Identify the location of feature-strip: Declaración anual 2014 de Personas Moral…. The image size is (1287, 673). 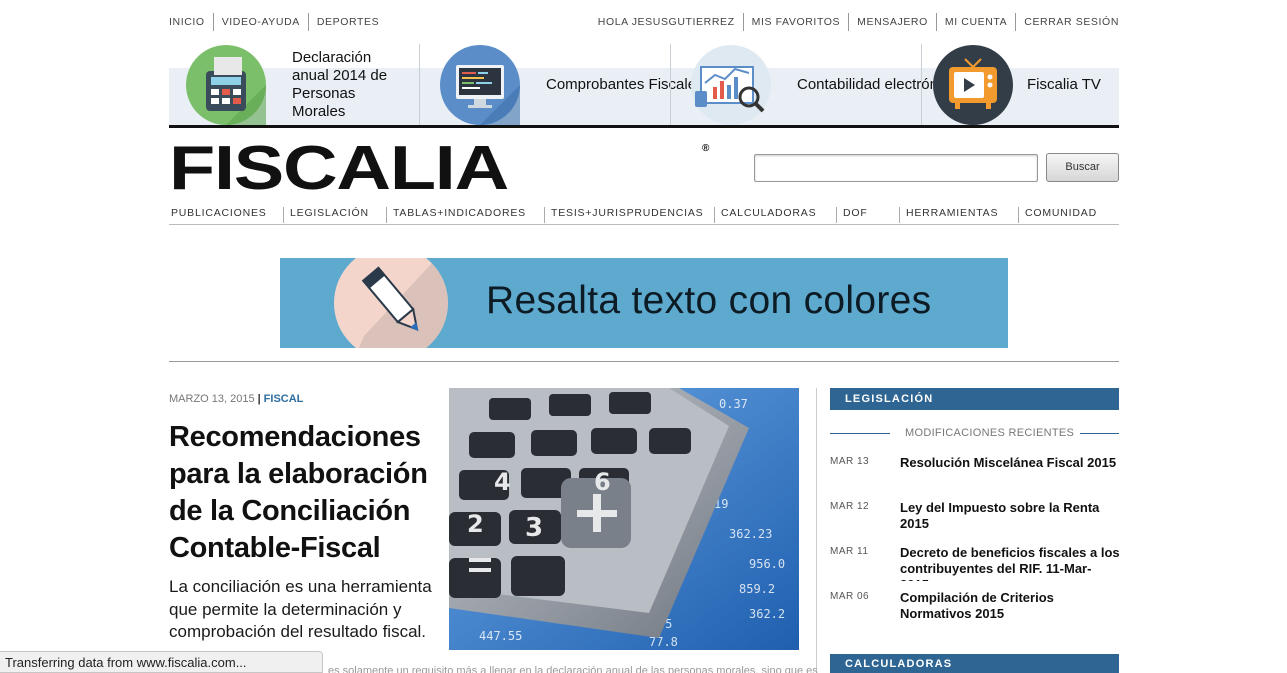
(644, 86).